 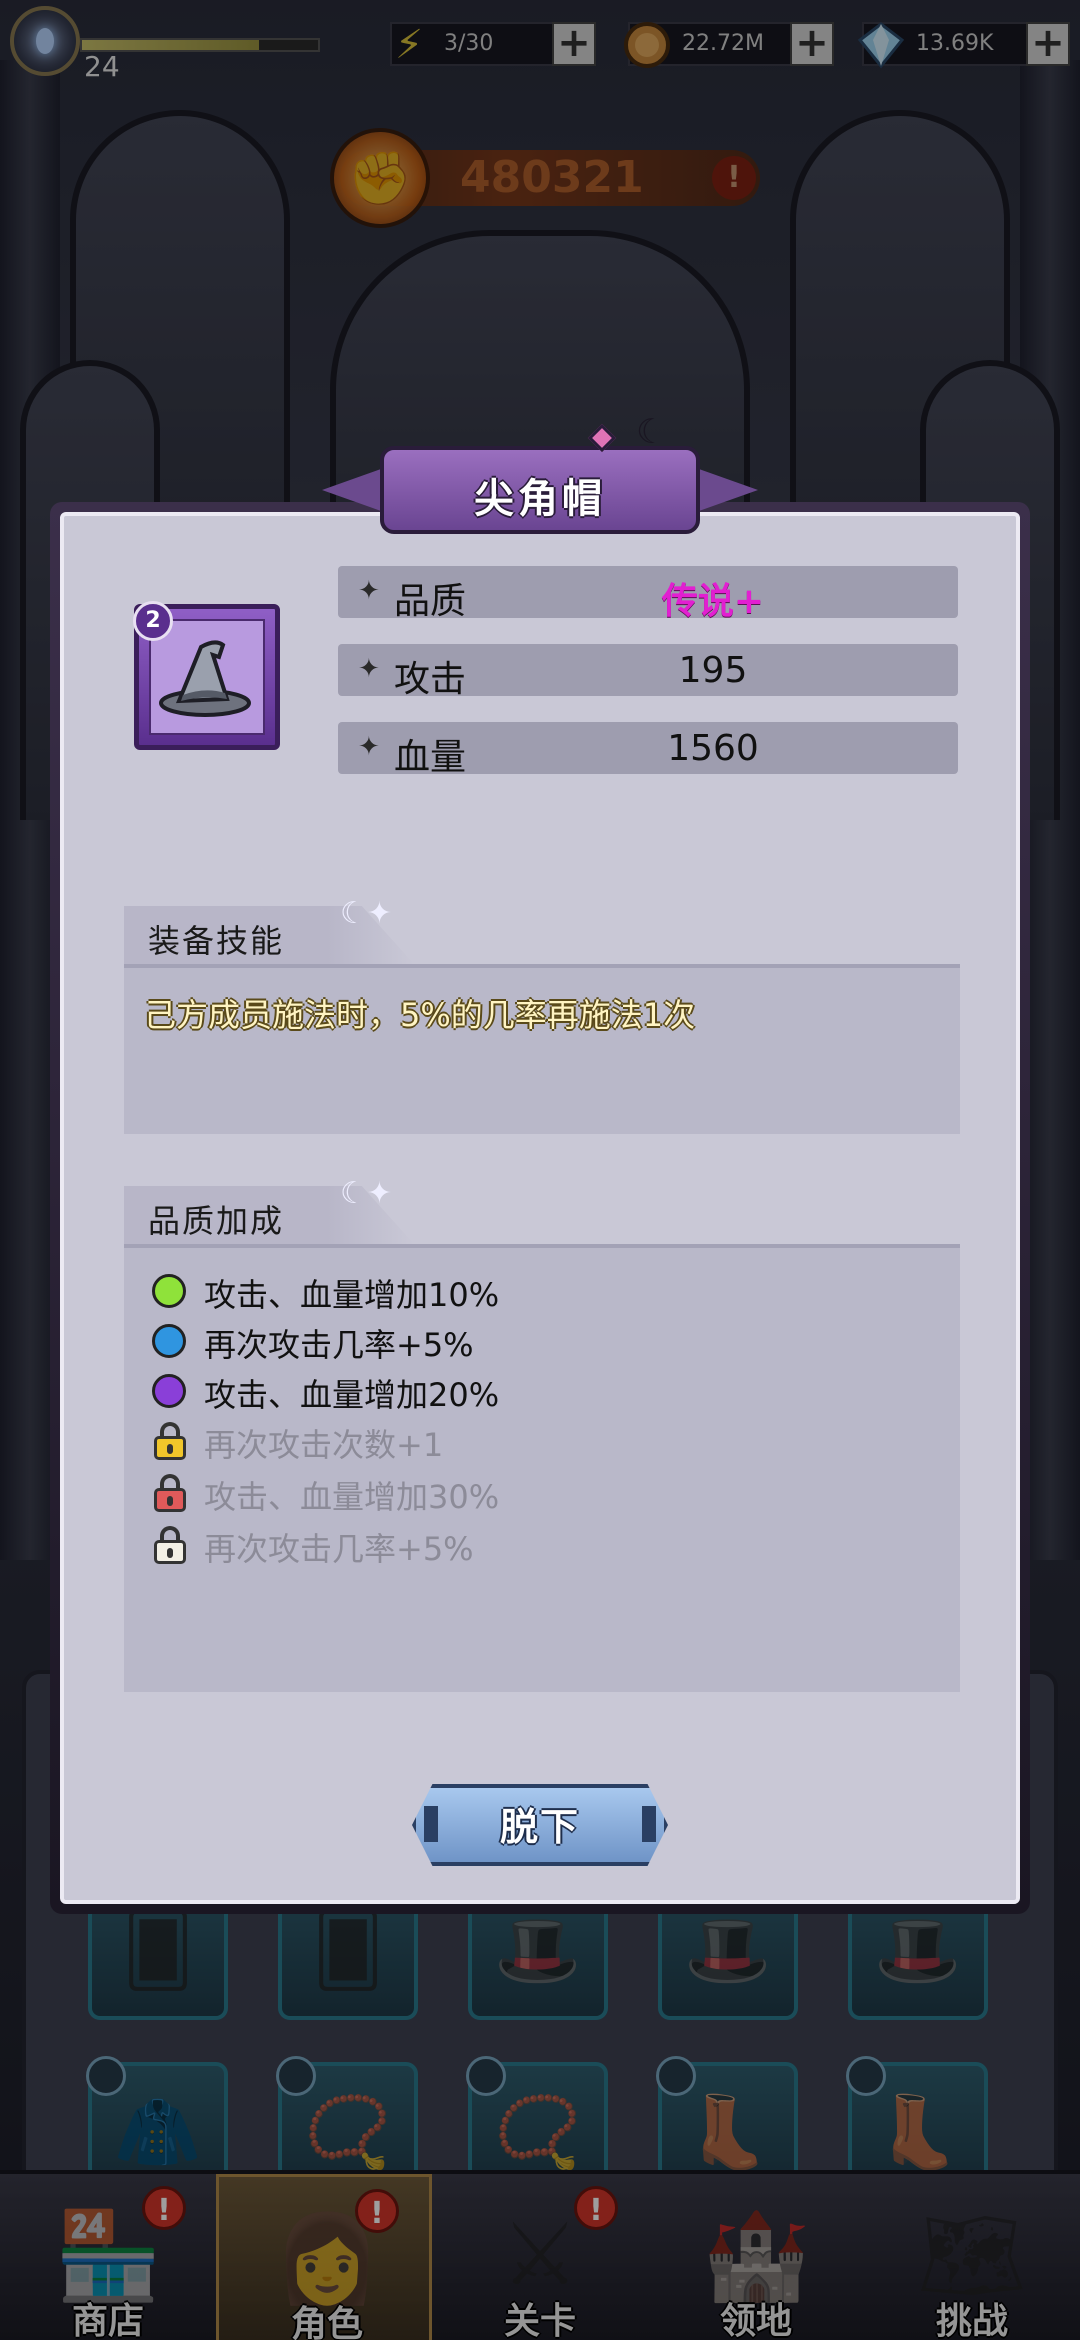 I want to click on section-title: 品质加成, so click(x=216, y=1221).